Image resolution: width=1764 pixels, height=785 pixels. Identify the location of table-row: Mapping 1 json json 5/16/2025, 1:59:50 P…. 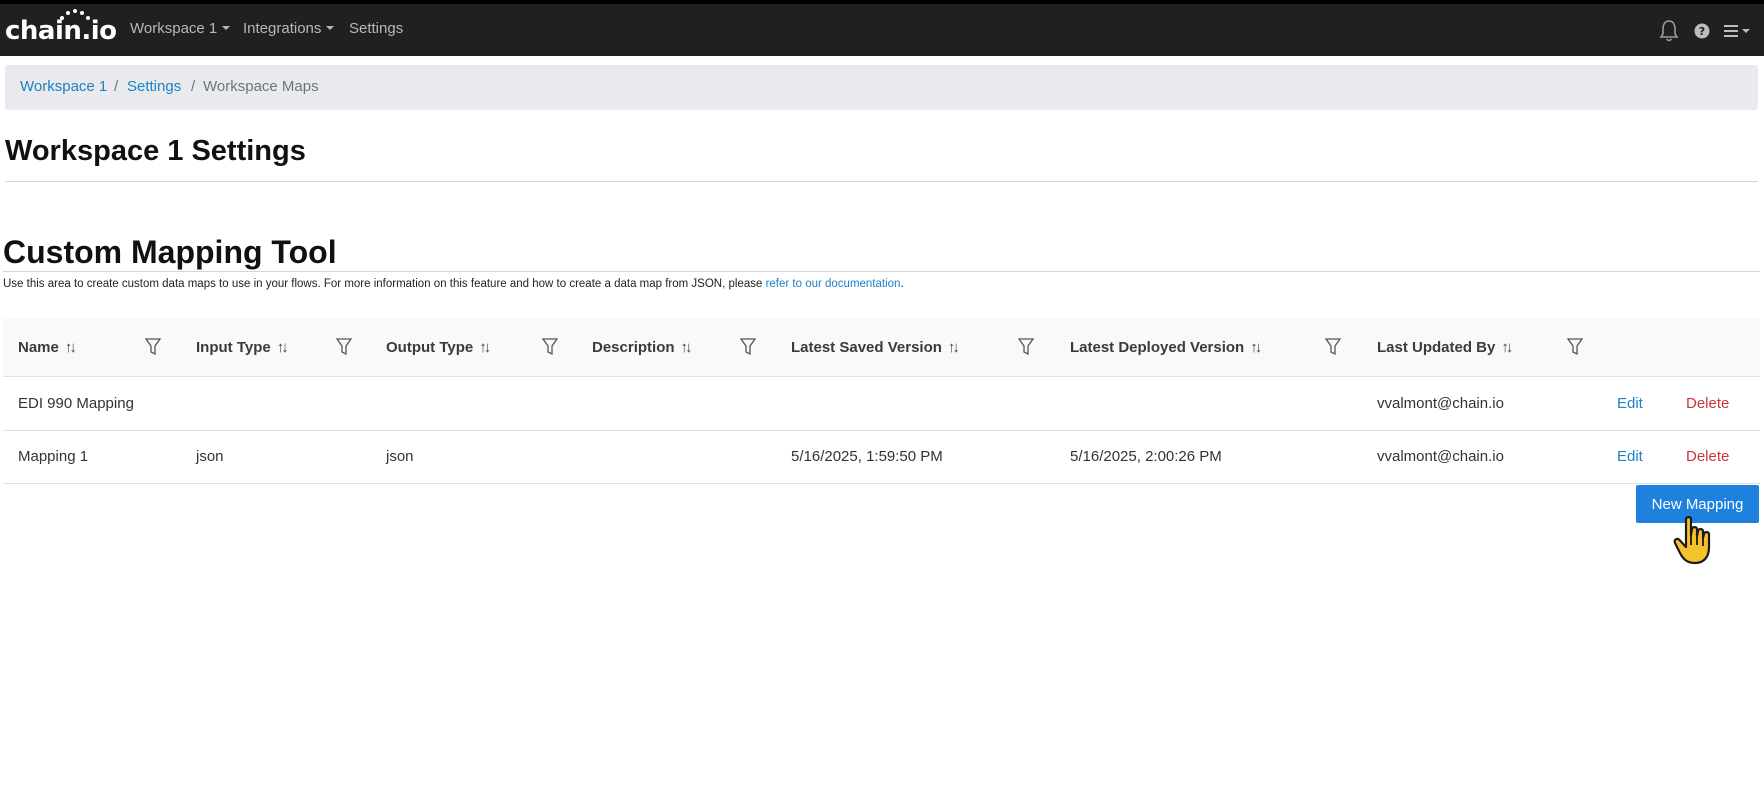
(881, 457).